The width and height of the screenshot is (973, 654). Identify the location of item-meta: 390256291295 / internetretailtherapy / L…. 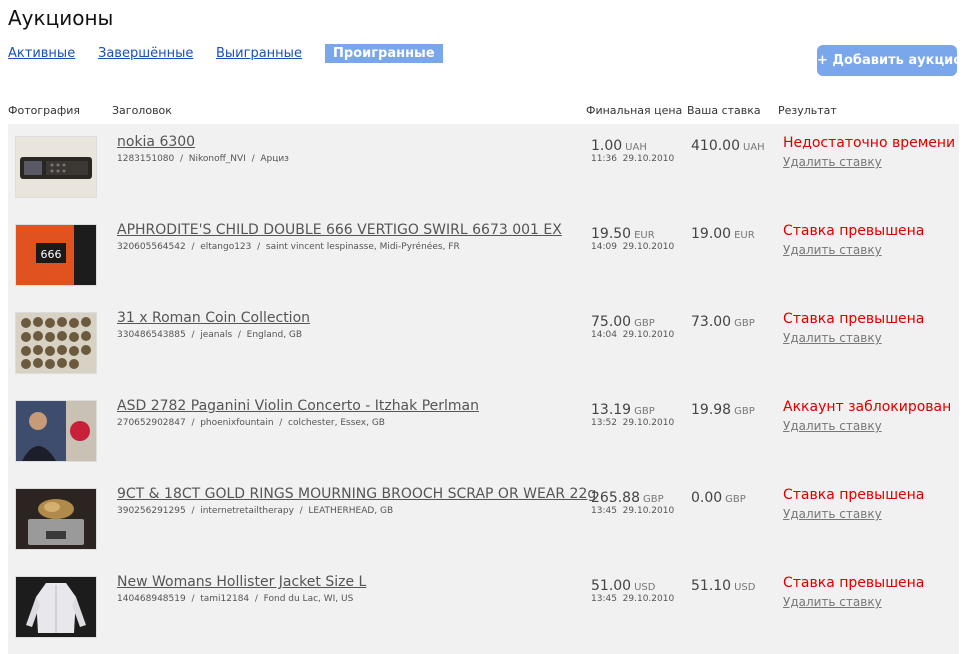
(255, 511).